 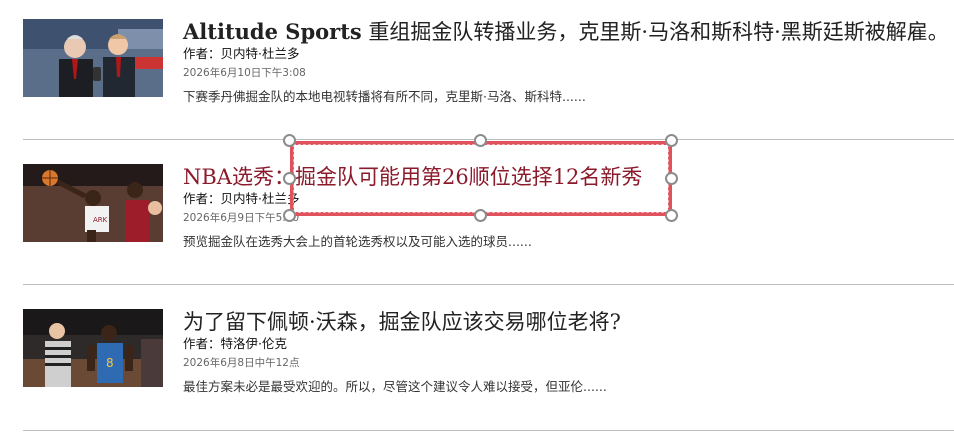 I want to click on article-thumbnail: 8, so click(x=93, y=348).